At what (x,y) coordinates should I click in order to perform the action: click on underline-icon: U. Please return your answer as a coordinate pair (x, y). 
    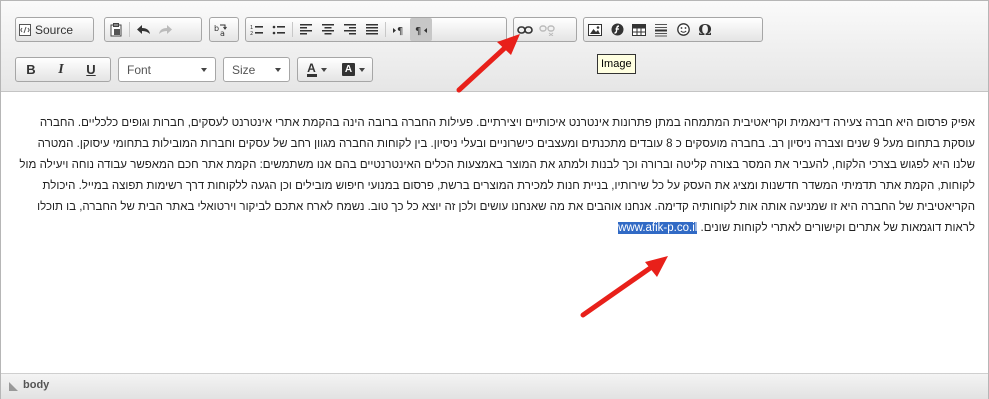
    Looking at the image, I should click on (91, 69).